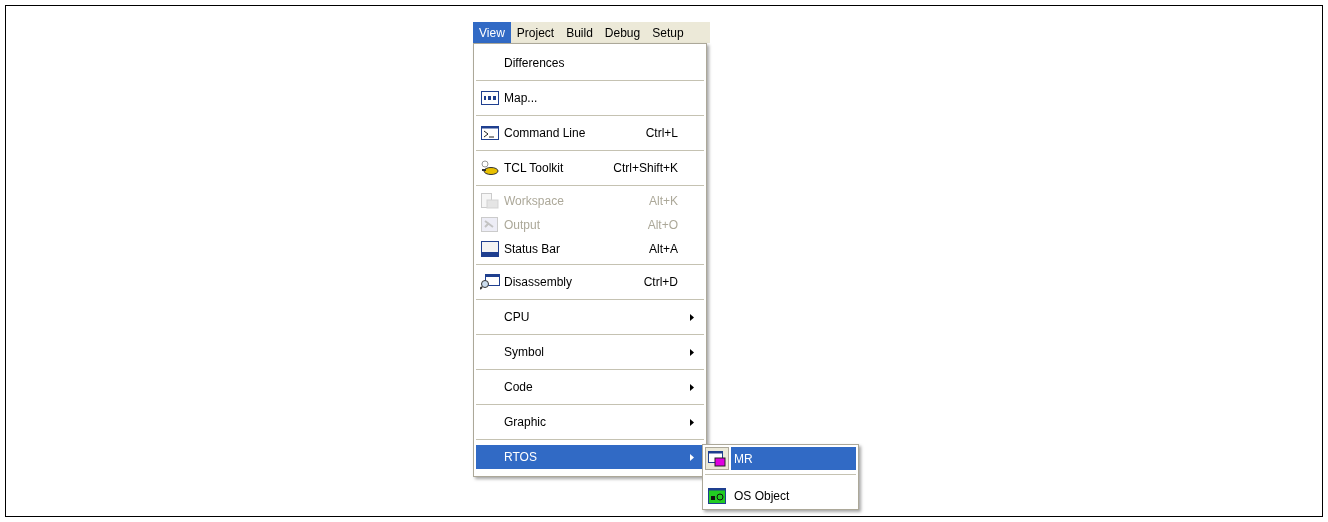  What do you see at coordinates (663, 201) in the screenshot?
I see `shortcut-text: Alt+K` at bounding box center [663, 201].